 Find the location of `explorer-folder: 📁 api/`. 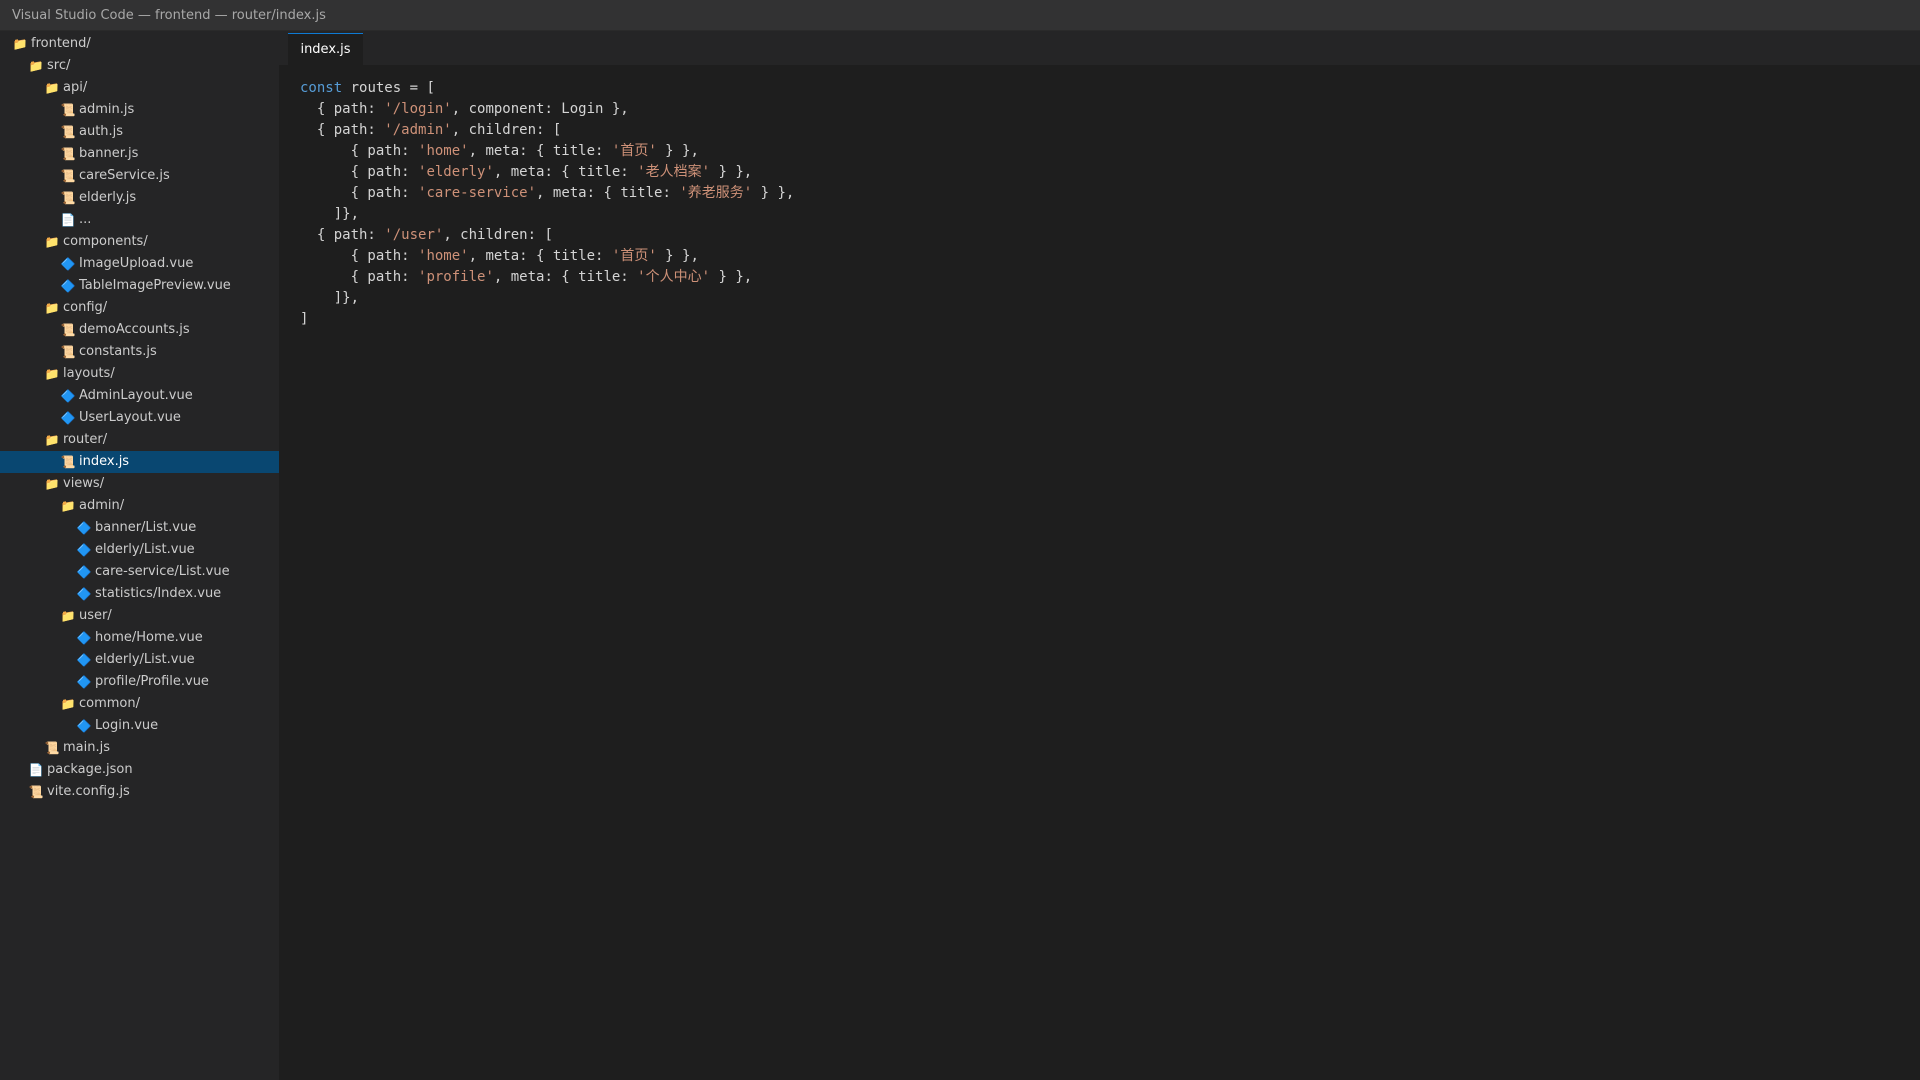

explorer-folder: 📁 api/ is located at coordinates (139, 88).